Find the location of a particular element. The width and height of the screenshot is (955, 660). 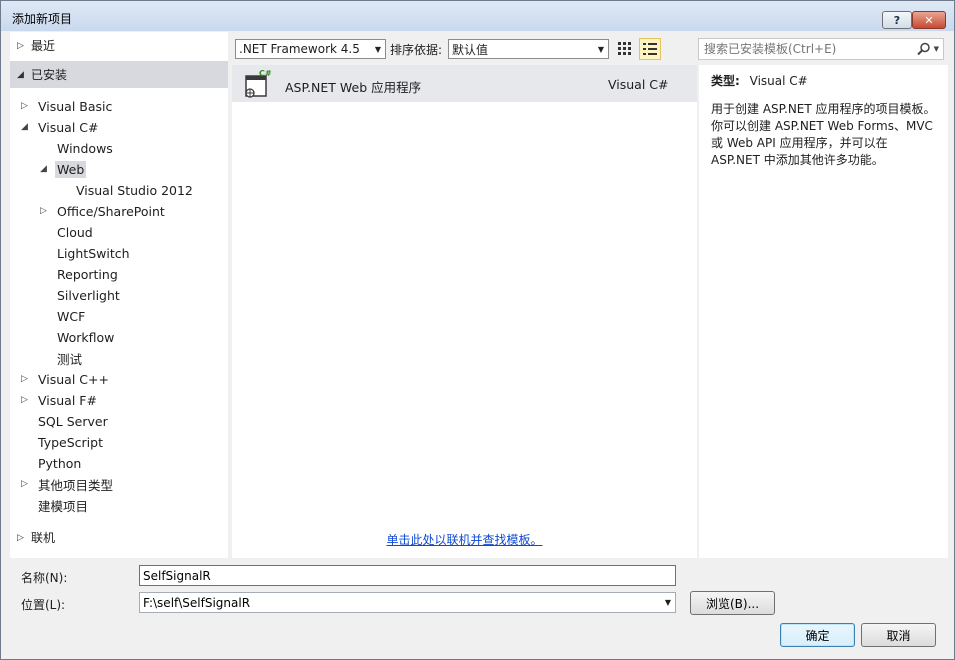

svg-text: C# is located at coordinates (265, 73).